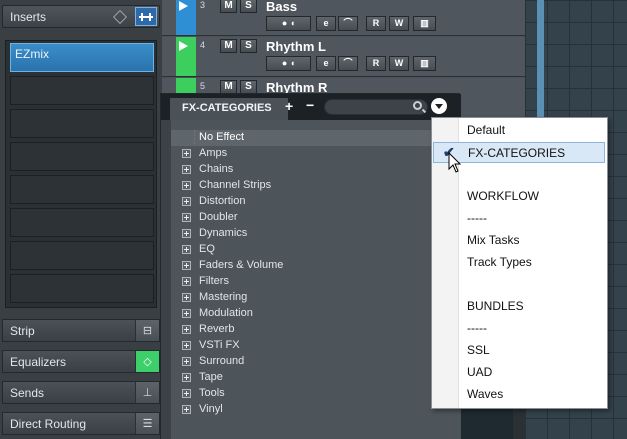  Describe the element at coordinates (222, 137) in the screenshot. I see `fx-category-label: No Effect` at that location.